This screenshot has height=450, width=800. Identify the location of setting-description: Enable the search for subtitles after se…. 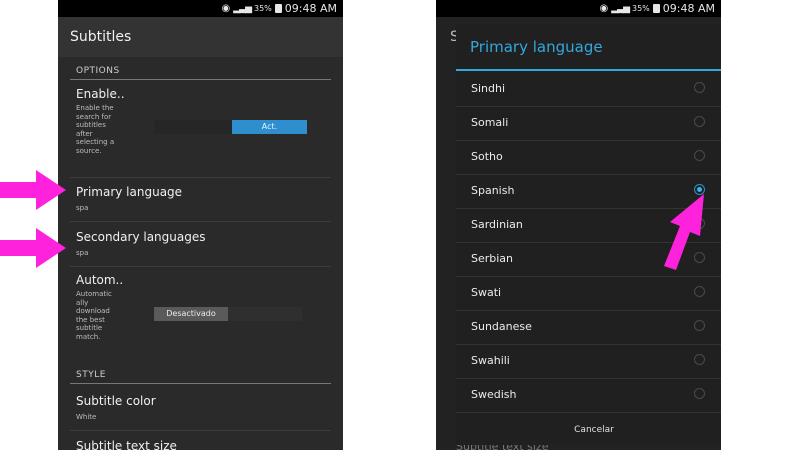
(95, 129).